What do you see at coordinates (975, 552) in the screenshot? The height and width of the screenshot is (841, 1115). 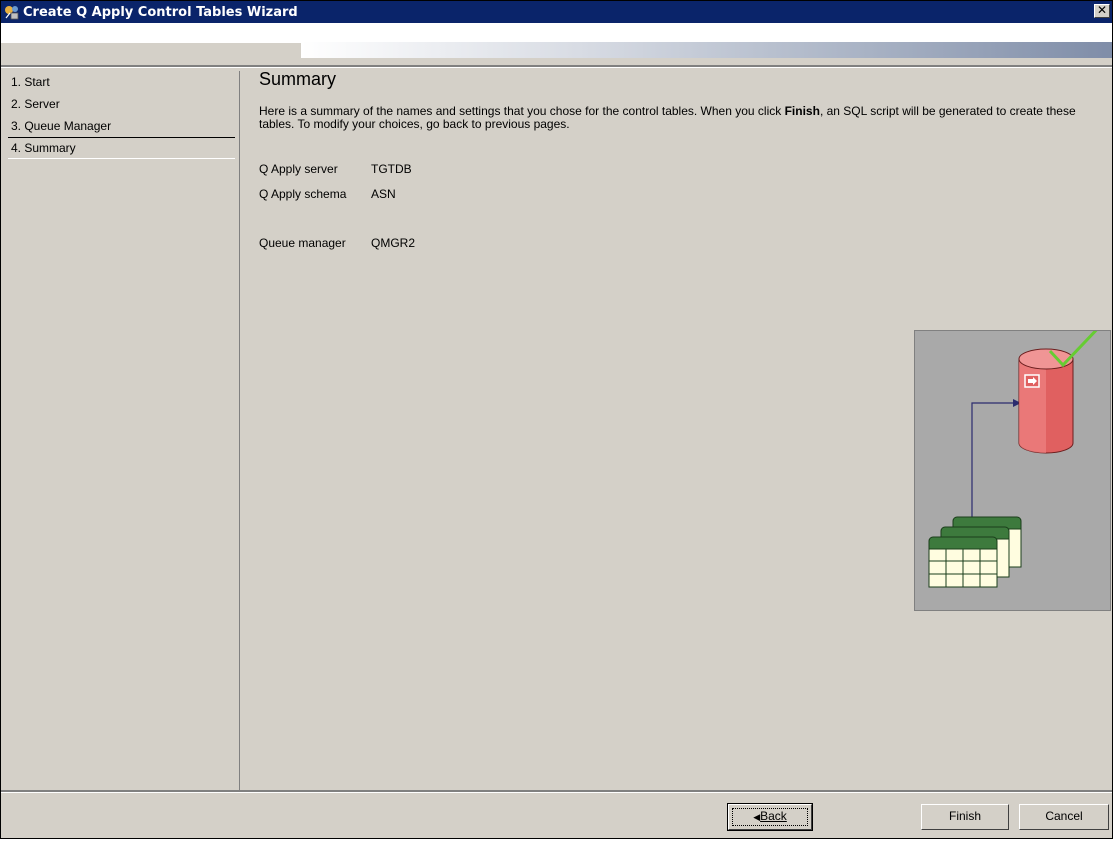 I see `tables-stack-icon` at bounding box center [975, 552].